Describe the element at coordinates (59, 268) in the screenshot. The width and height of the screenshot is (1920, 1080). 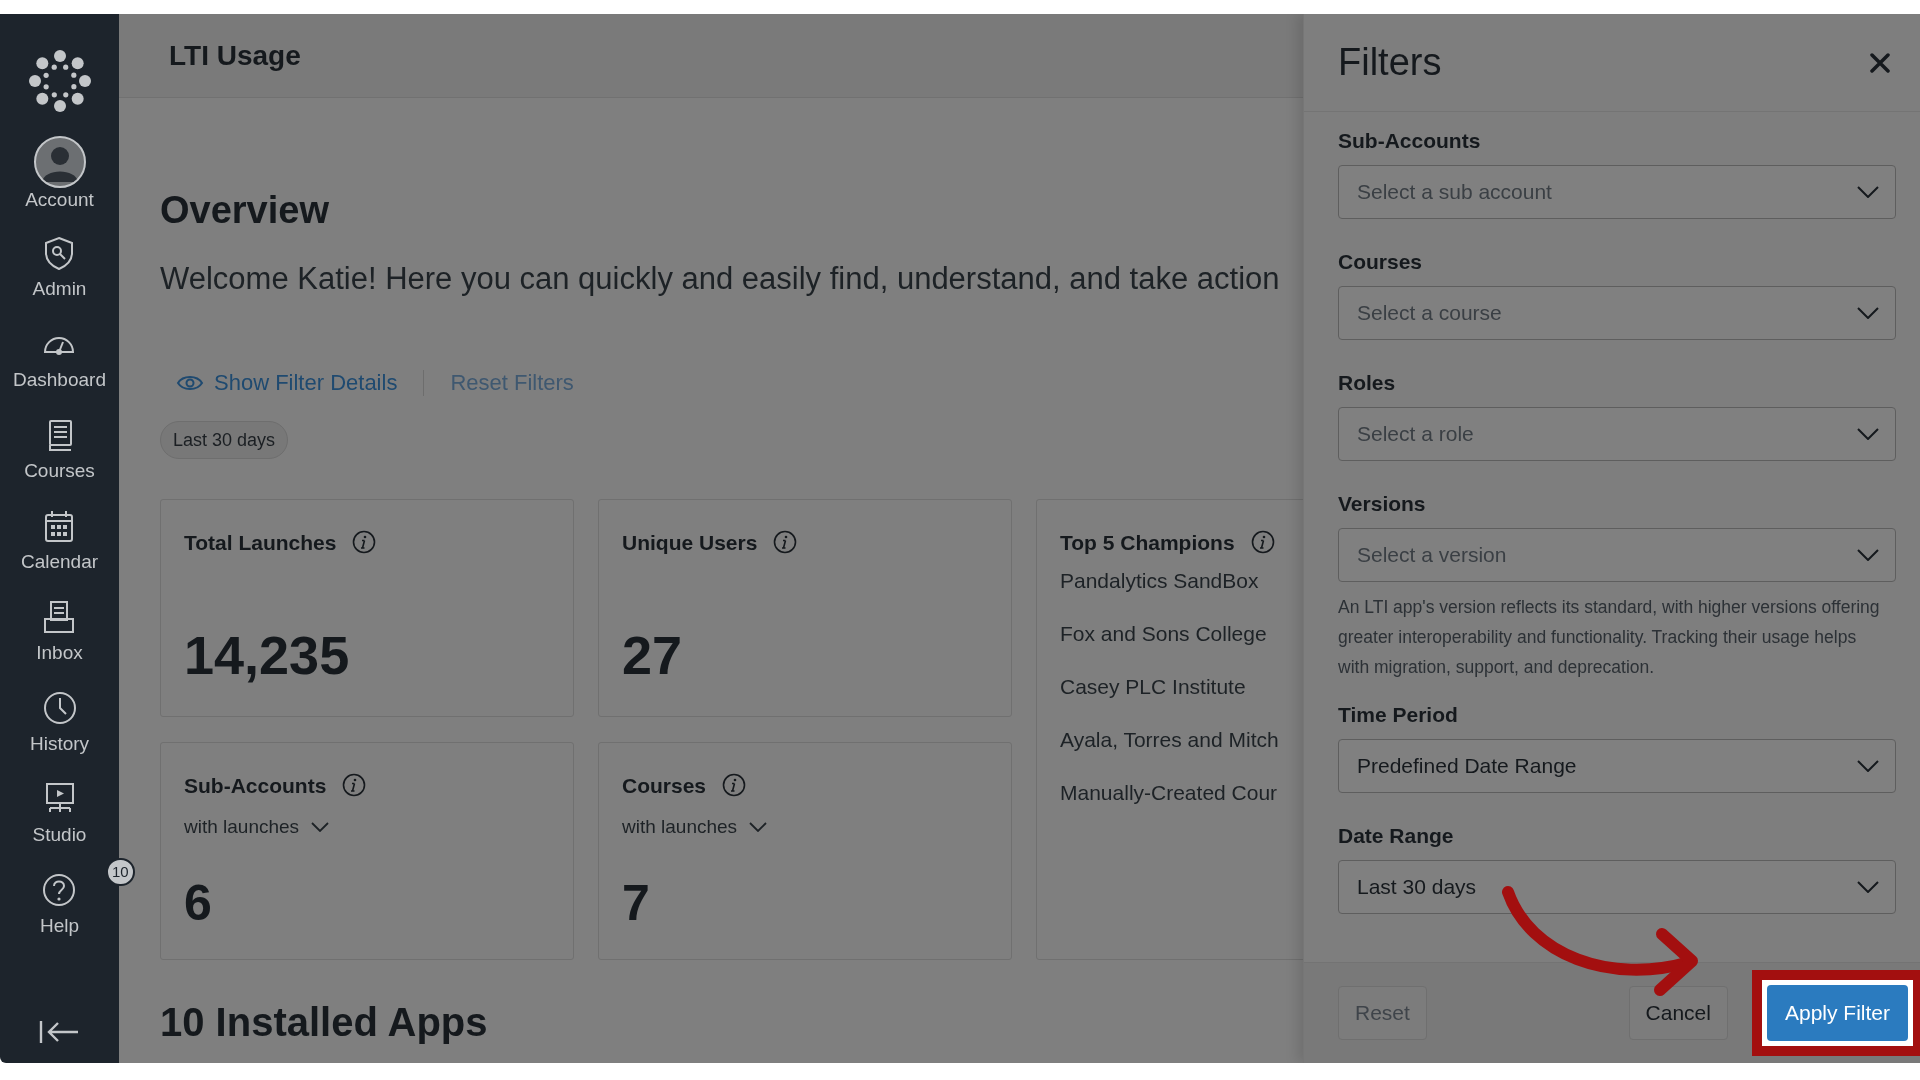
I see `nav-item: Admin` at that location.